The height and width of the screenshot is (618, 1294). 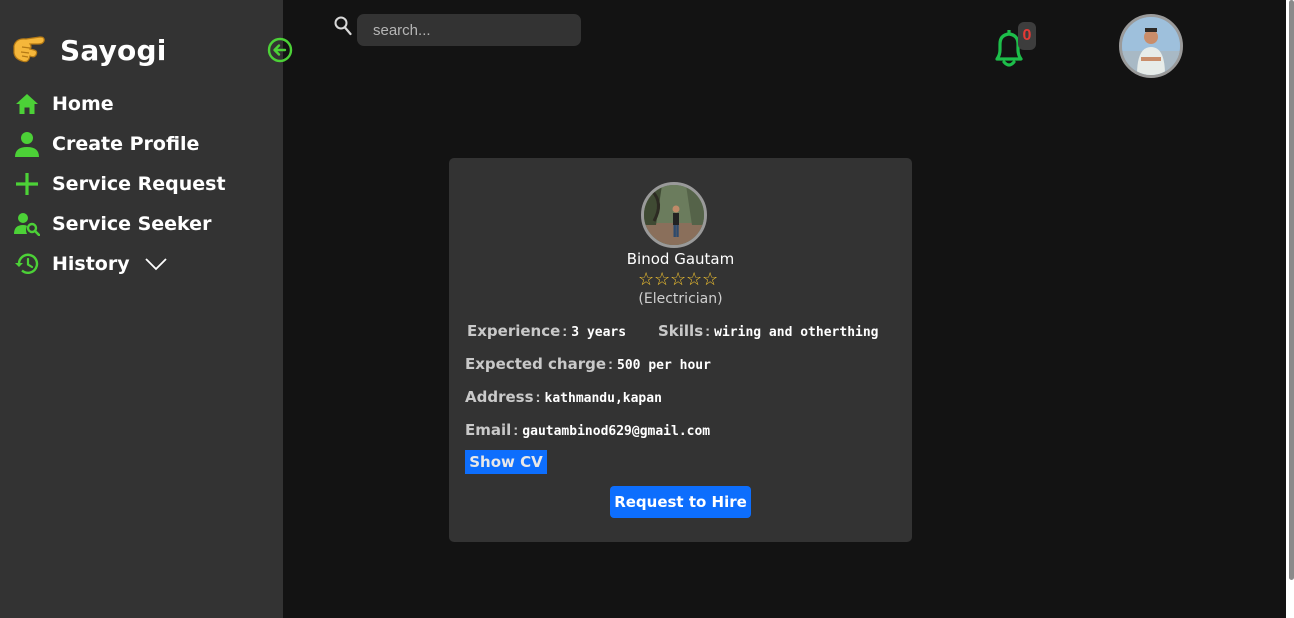 What do you see at coordinates (27, 224) in the screenshot?
I see `person-search-icon` at bounding box center [27, 224].